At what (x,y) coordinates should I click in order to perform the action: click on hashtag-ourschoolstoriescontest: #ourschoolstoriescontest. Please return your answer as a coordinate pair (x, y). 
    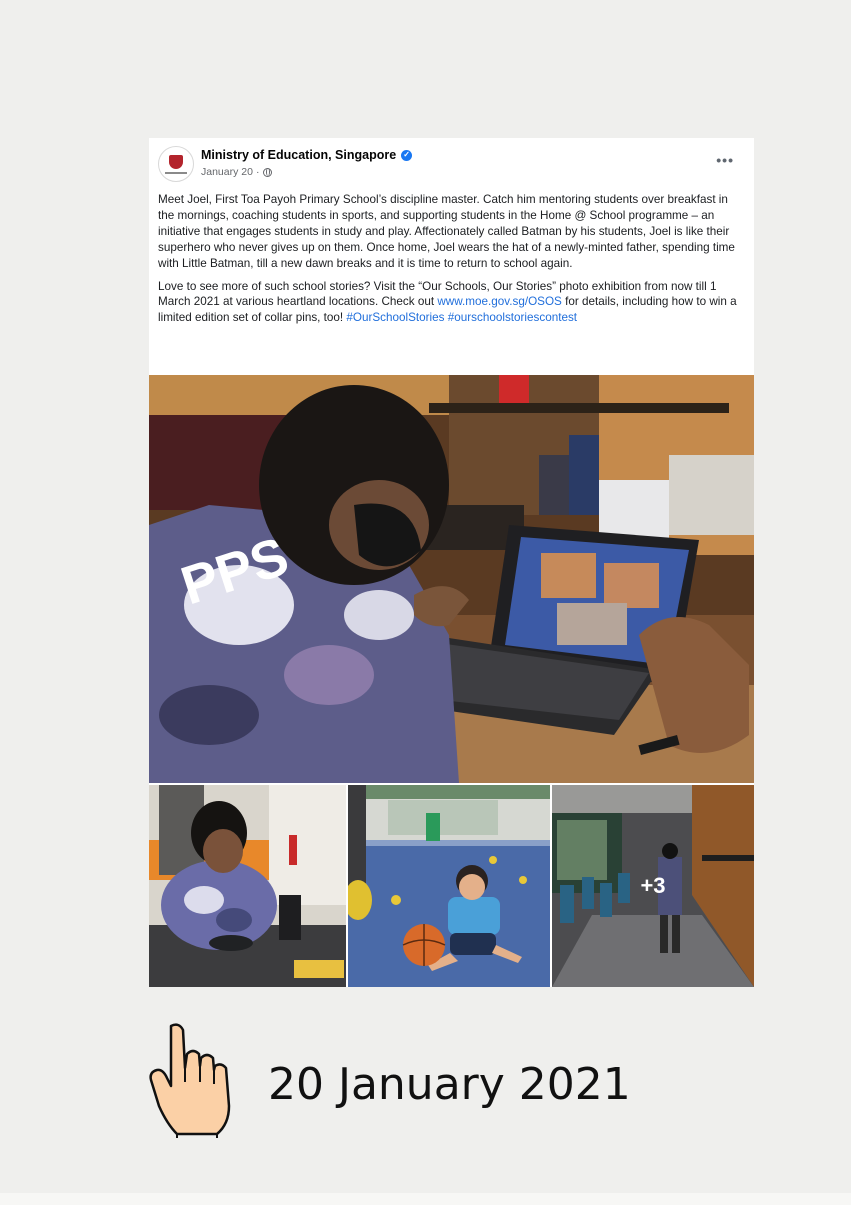
    Looking at the image, I should click on (512, 317).